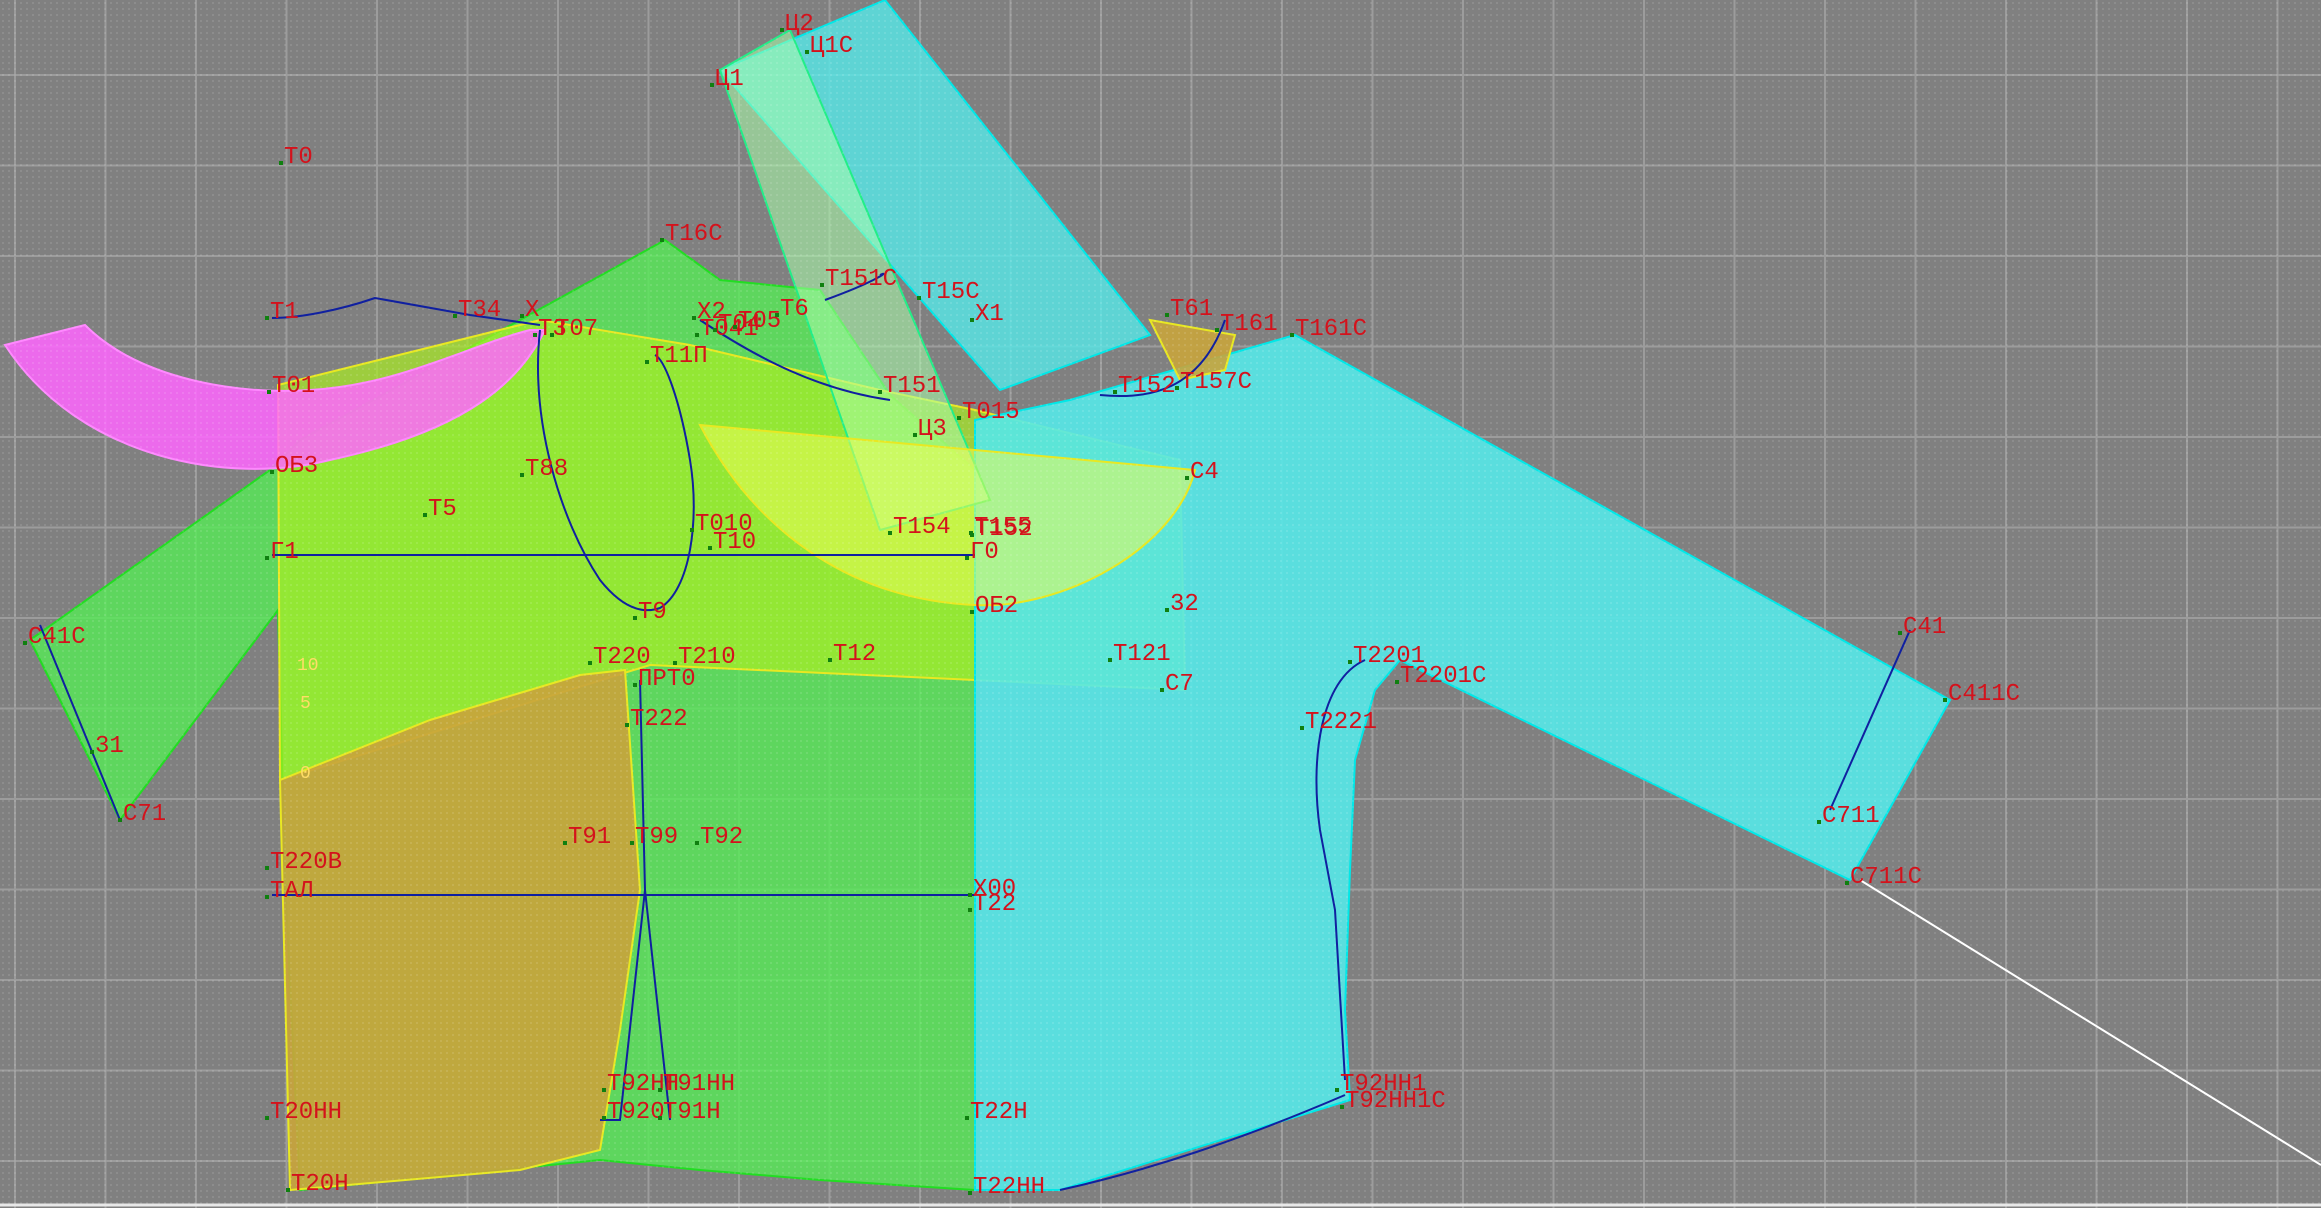 The width and height of the screenshot is (2321, 1208). What do you see at coordinates (912, 386) in the screenshot?
I see `point-label: Т151` at bounding box center [912, 386].